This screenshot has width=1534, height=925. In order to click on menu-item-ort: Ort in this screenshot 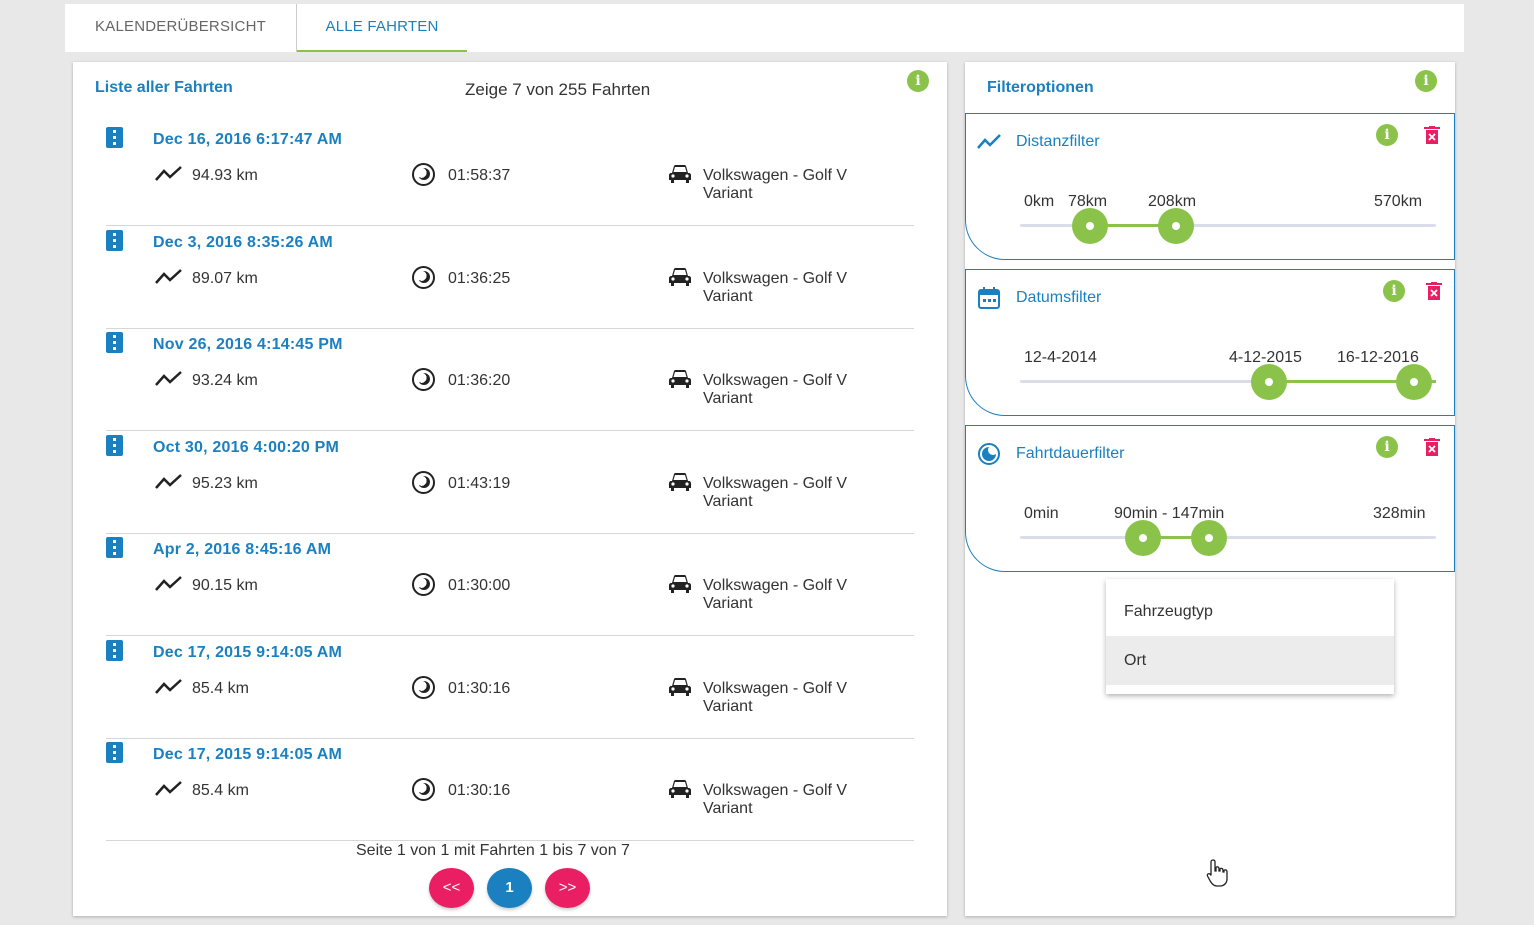, I will do `click(1250, 660)`.